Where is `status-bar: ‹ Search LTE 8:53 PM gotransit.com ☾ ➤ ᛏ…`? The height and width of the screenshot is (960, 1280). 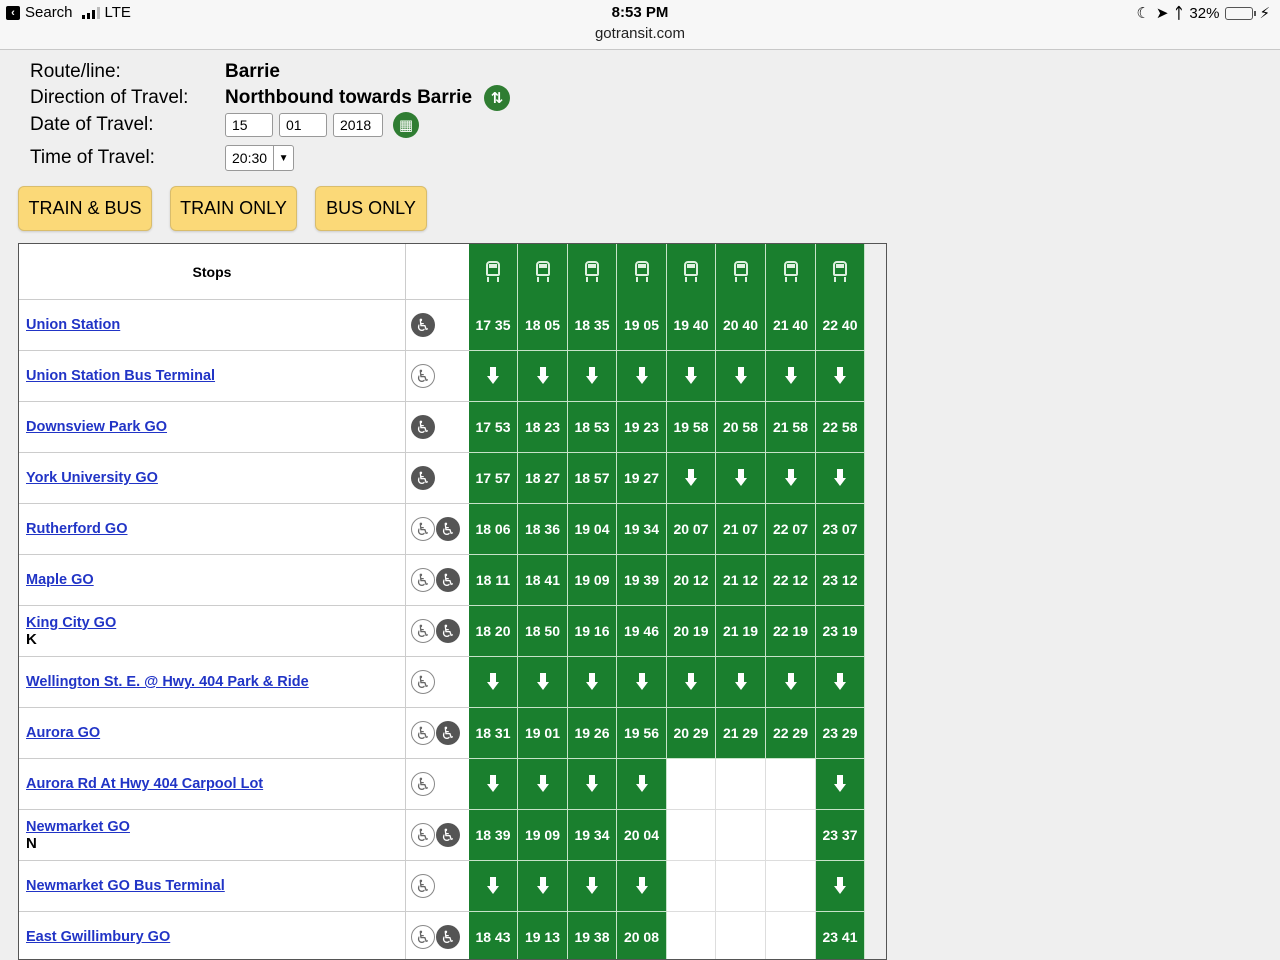 status-bar: ‹ Search LTE 8:53 PM gotransit.com ☾ ➤ ᛏ… is located at coordinates (640, 25).